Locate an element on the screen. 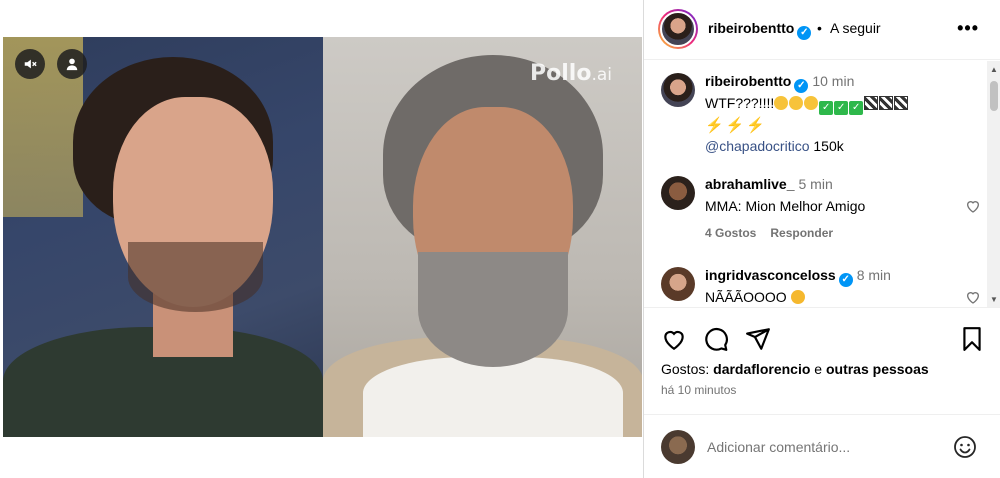 The width and height of the screenshot is (1000, 478). author-avatar is located at coordinates (678, 29).